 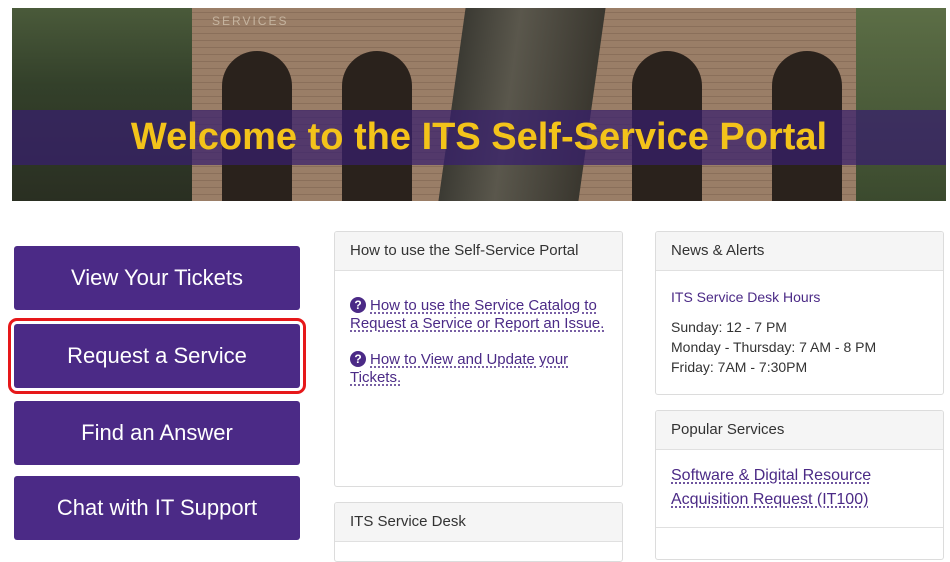 I want to click on howto-link-item: ? How to View and Update your Tickets., so click(x=478, y=369).